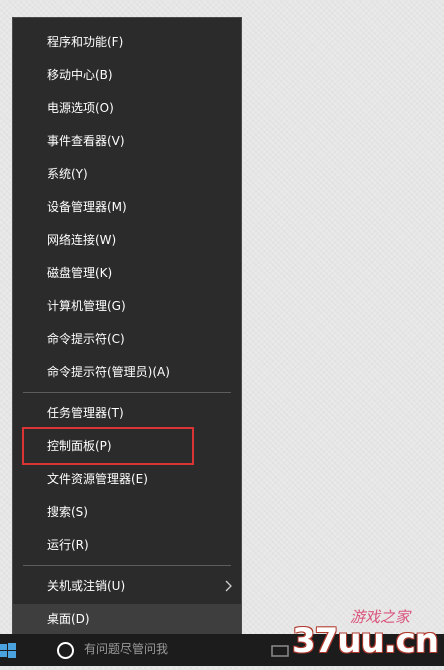  What do you see at coordinates (8, 650) in the screenshot?
I see `windows-start-icon` at bounding box center [8, 650].